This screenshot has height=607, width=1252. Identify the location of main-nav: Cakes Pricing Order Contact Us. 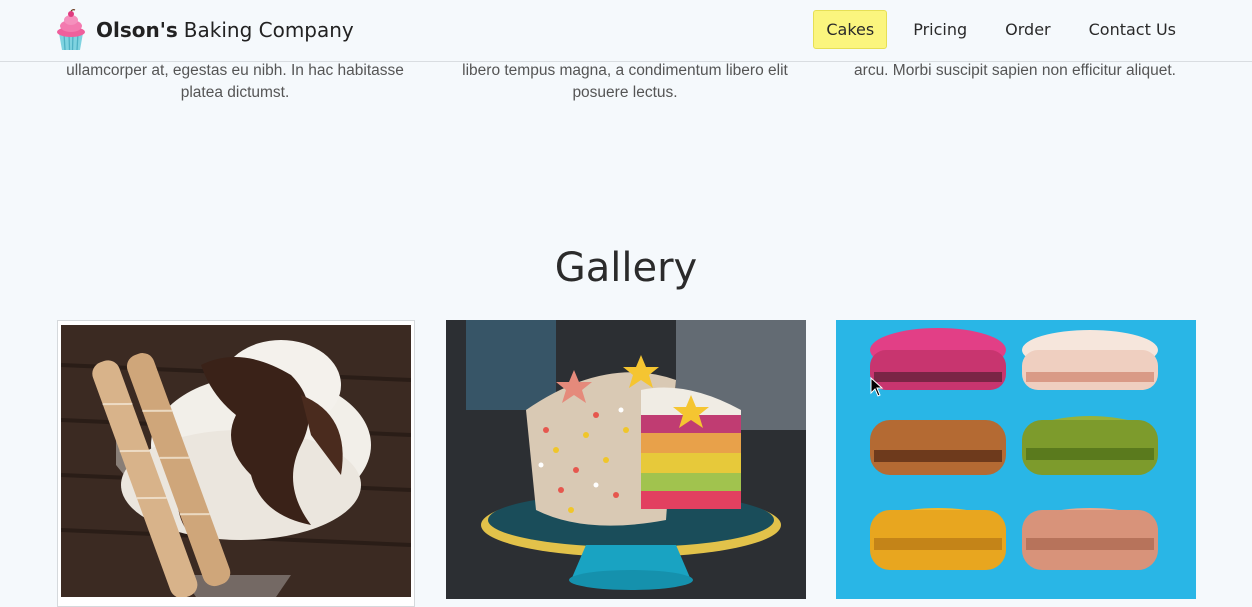
(1000, 29).